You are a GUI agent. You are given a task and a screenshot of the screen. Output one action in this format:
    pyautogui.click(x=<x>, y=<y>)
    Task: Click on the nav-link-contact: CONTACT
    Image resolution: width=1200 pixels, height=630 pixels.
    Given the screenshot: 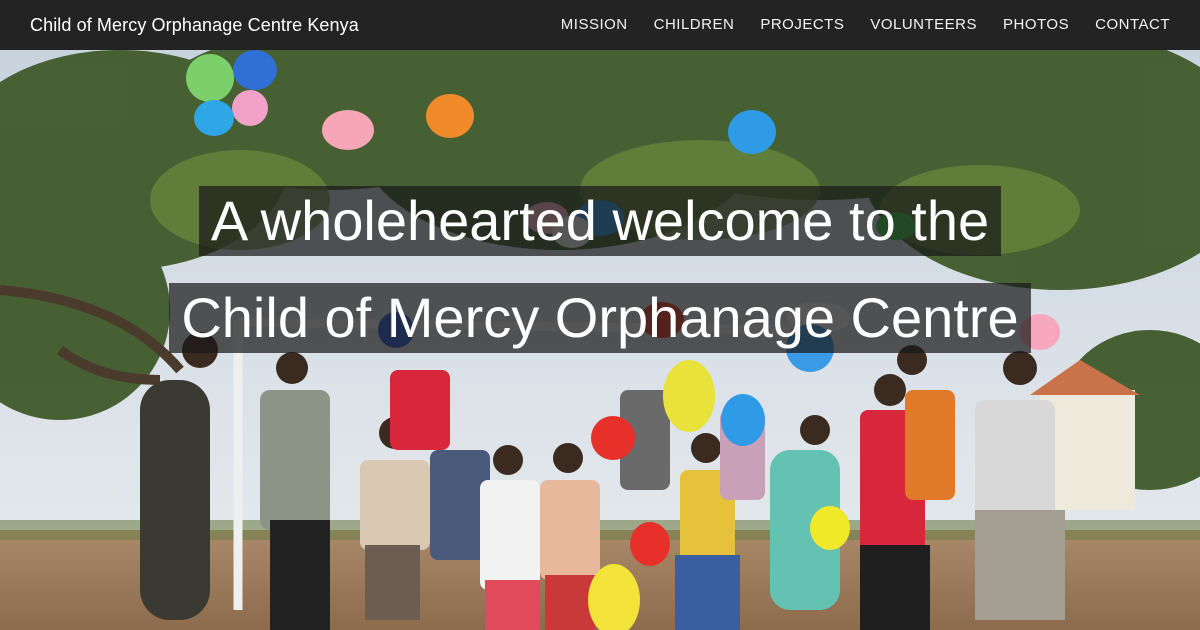 What is the action you would take?
    pyautogui.click(x=1132, y=24)
    